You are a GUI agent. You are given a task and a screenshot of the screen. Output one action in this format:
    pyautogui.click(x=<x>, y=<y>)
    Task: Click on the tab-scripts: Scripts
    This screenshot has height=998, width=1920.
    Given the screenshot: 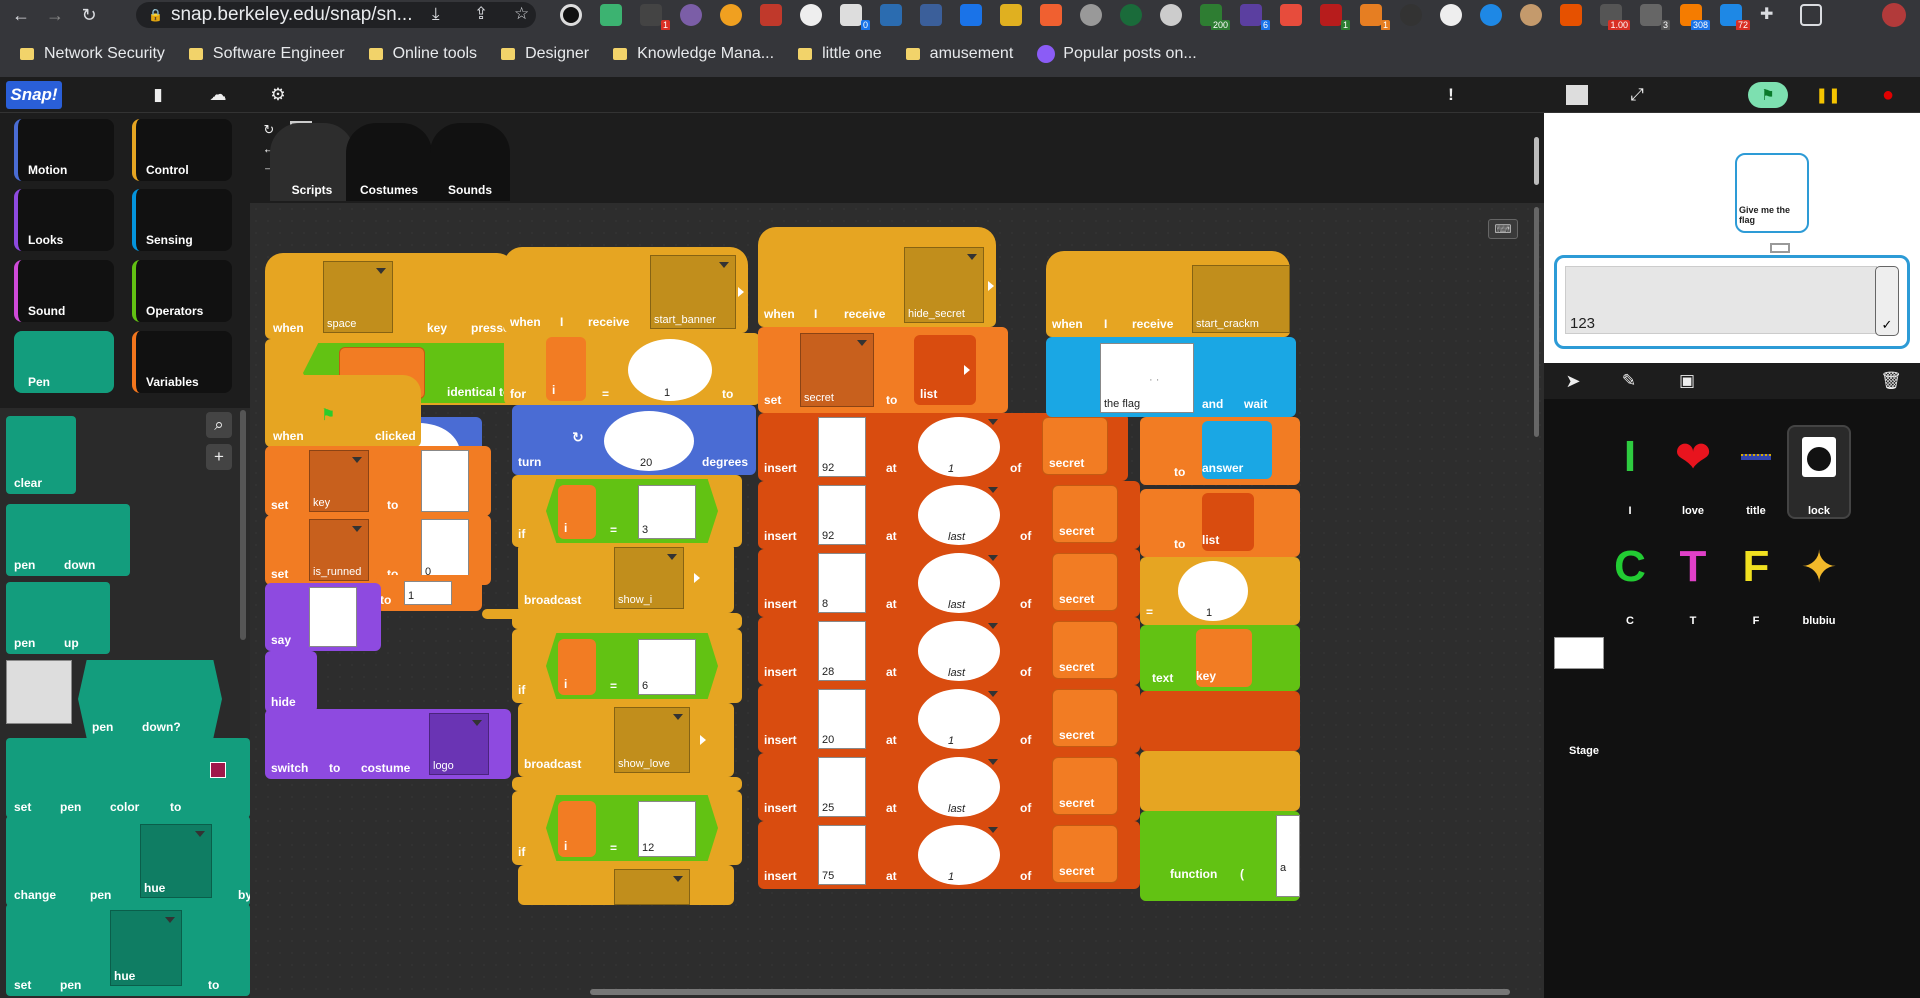 What is the action you would take?
    pyautogui.click(x=312, y=162)
    